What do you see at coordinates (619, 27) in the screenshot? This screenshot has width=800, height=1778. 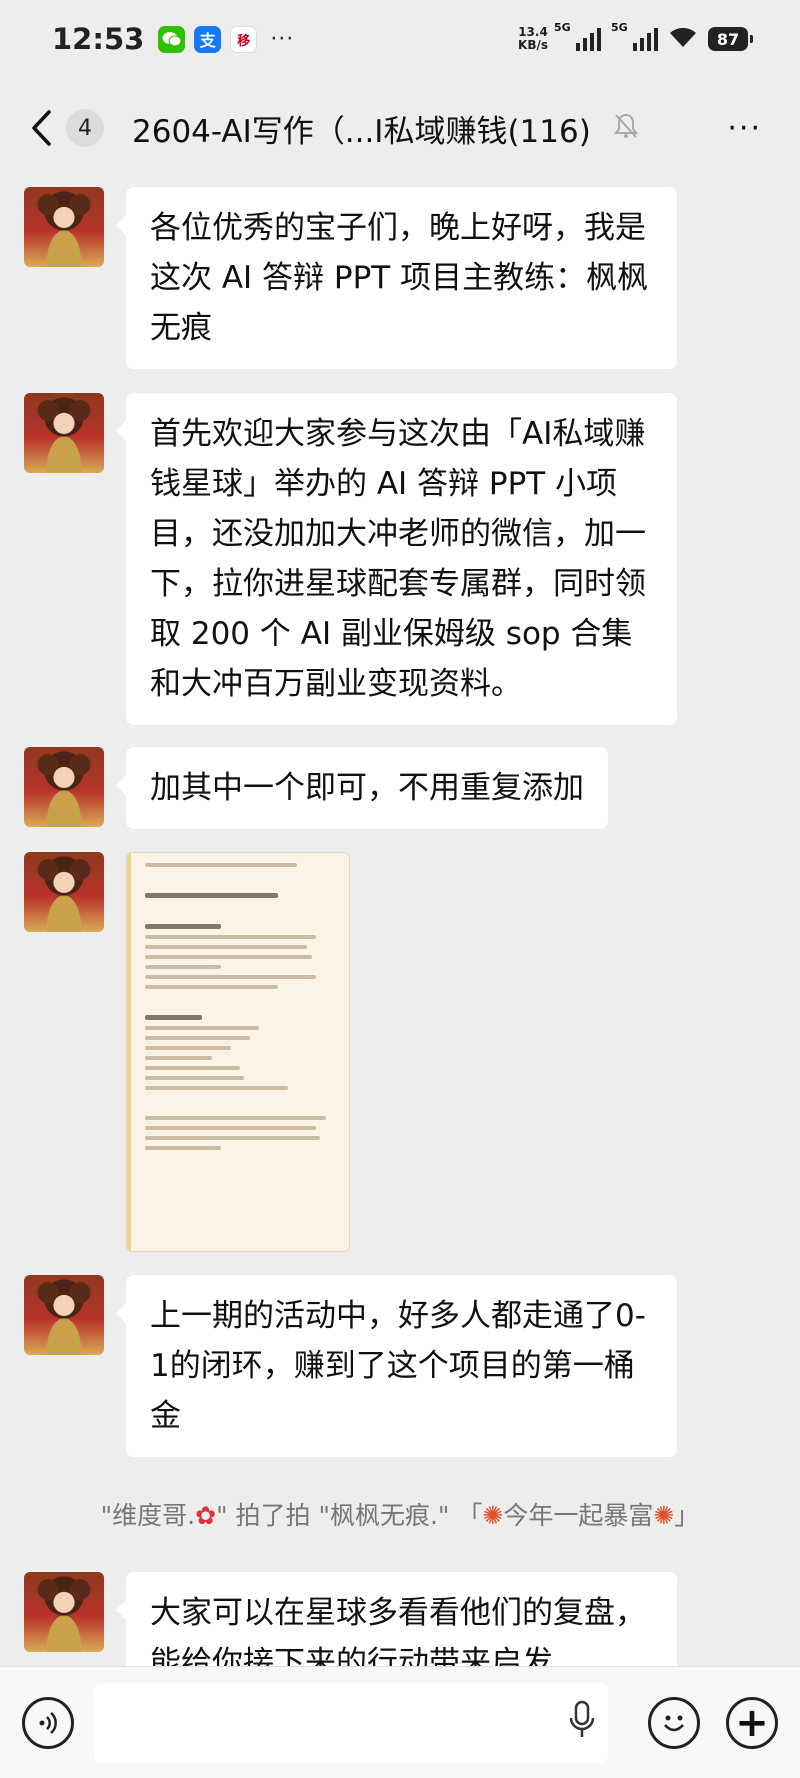 I see `sim2-label: 5G` at bounding box center [619, 27].